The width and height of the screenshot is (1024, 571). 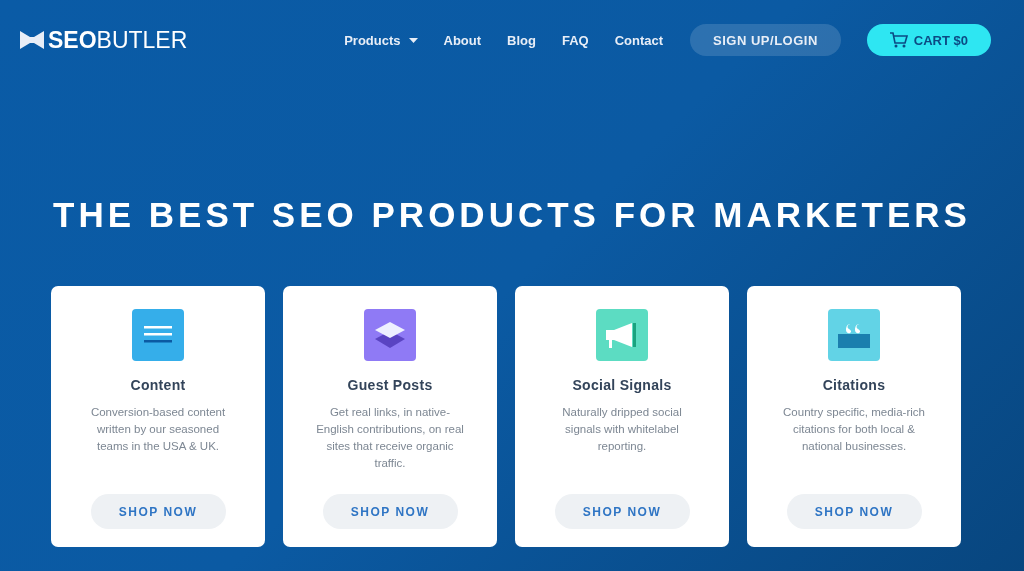 I want to click on login-button: SIGN UP/LOGIN, so click(x=765, y=40).